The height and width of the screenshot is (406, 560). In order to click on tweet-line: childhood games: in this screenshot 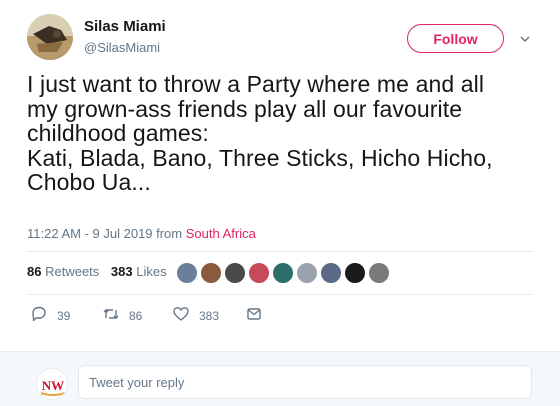, I will do `click(118, 133)`.